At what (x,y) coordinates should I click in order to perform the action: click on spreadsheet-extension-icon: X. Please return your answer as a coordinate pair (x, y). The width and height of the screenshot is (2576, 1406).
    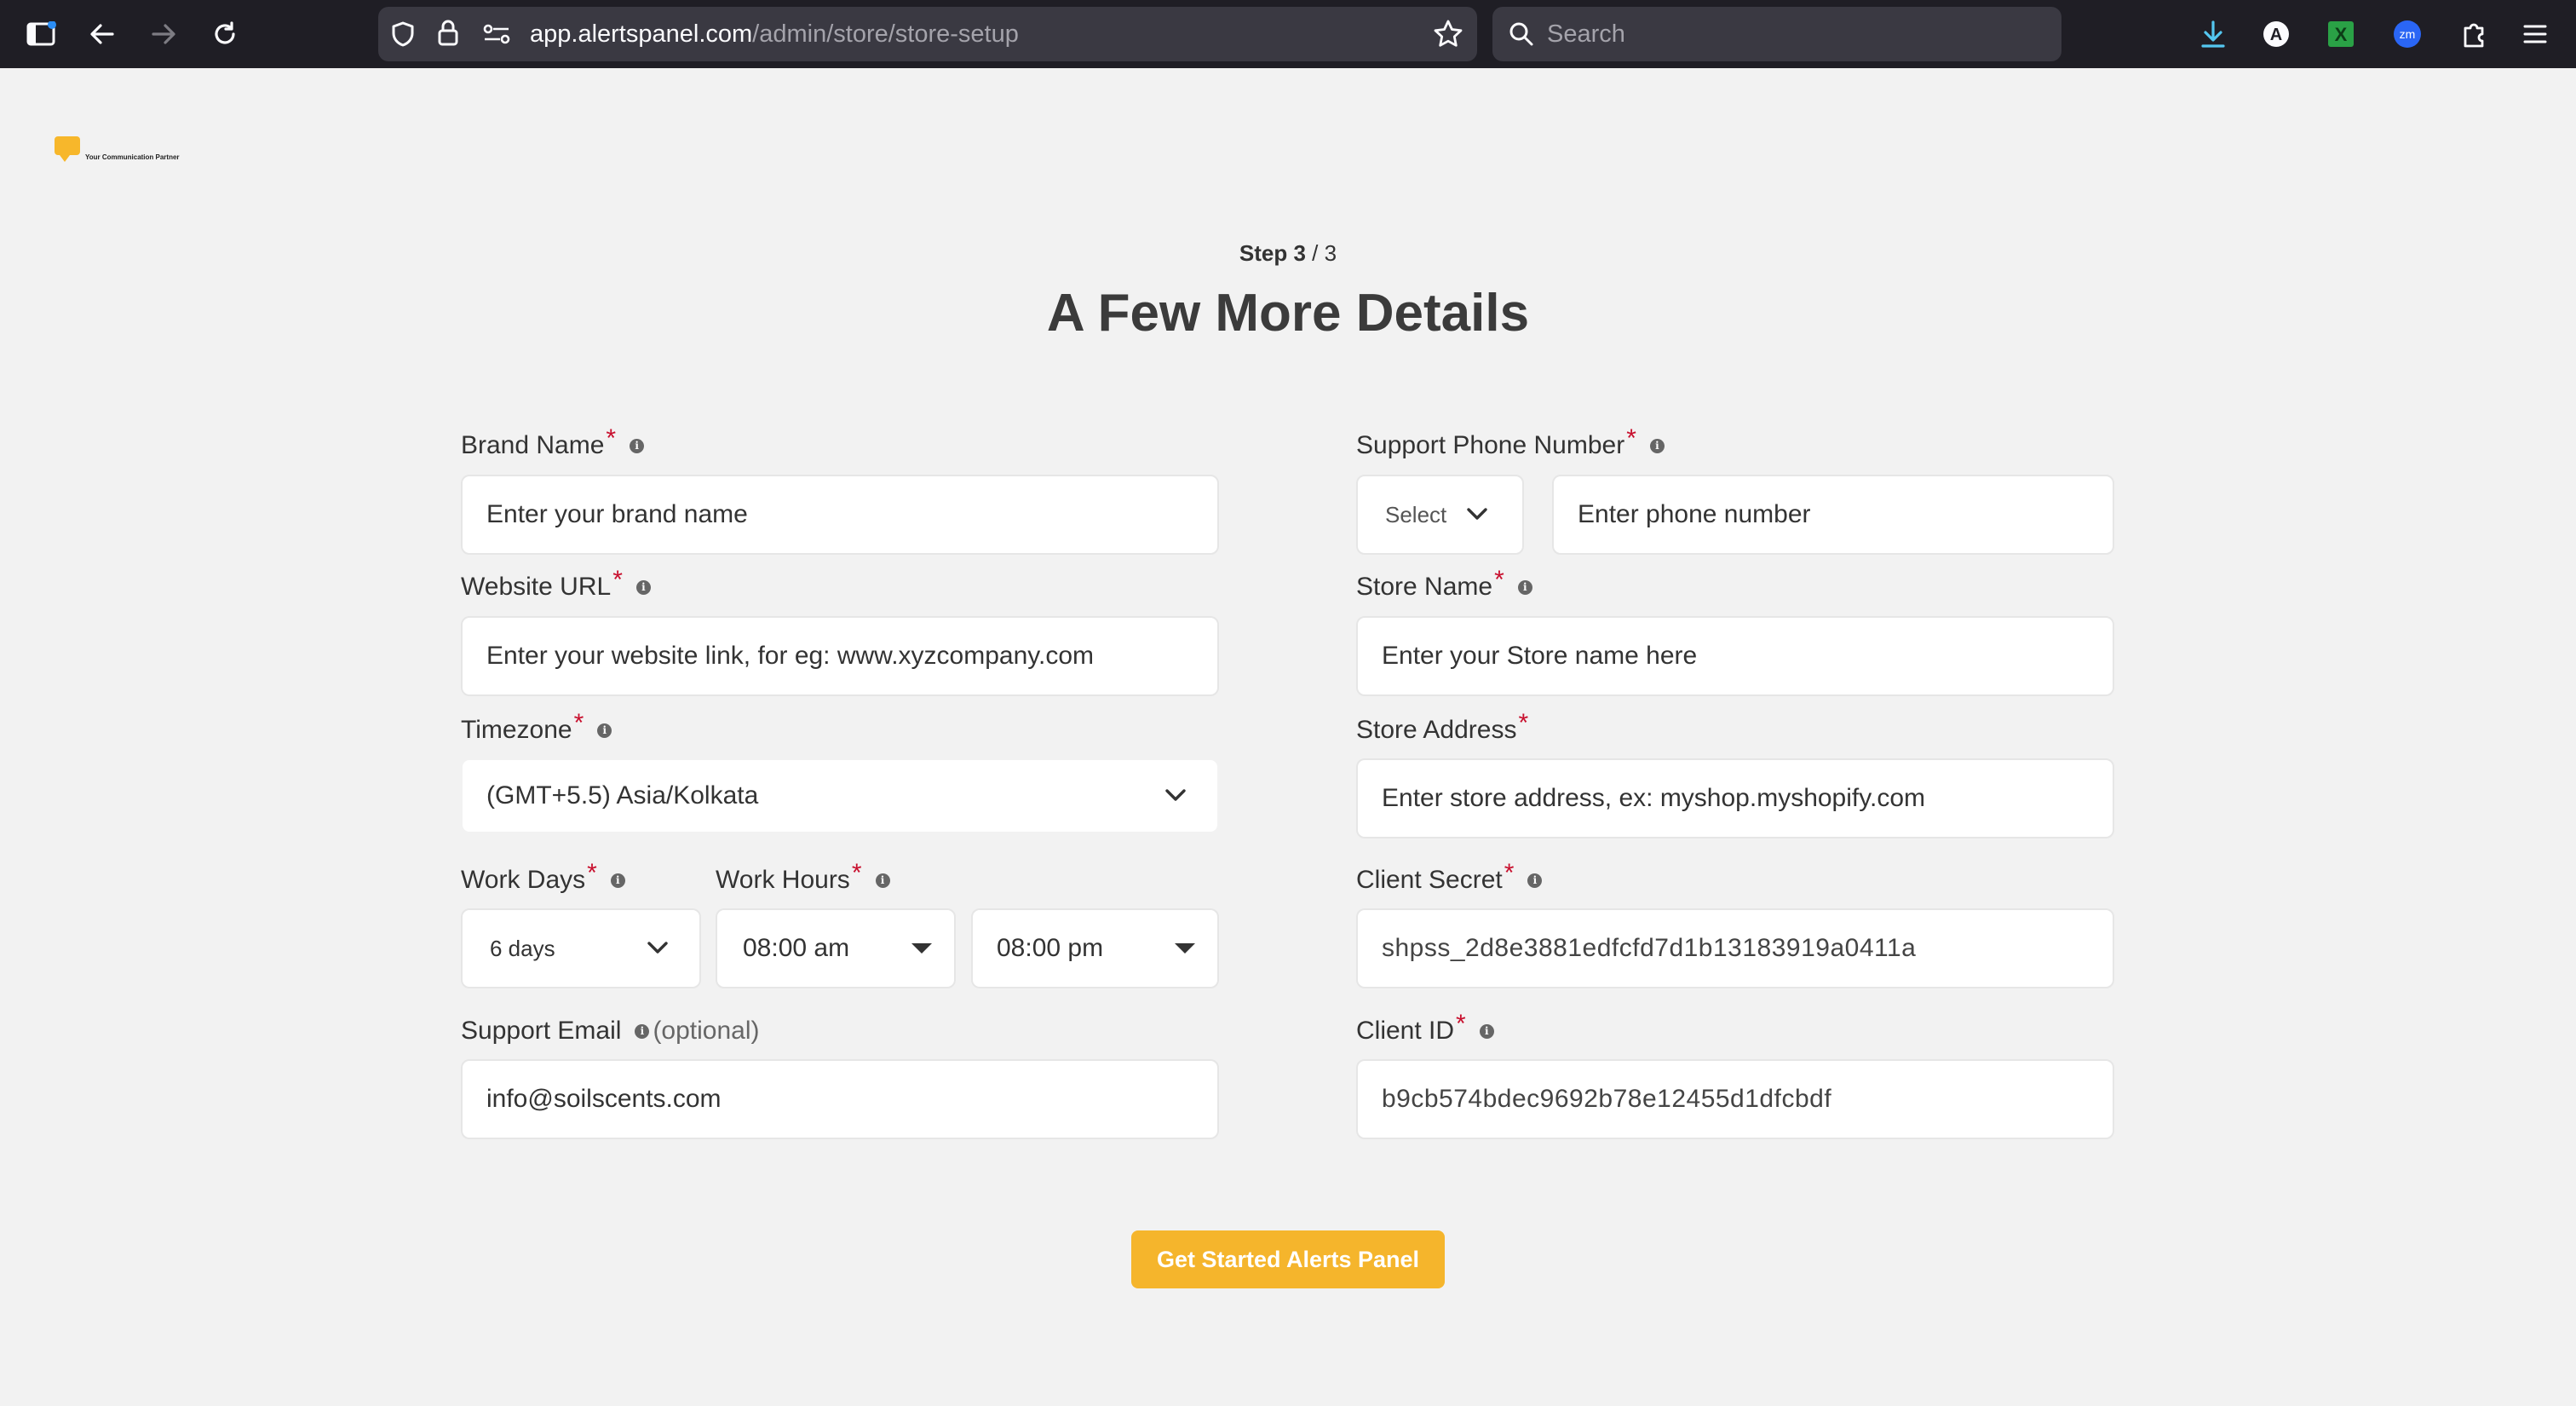
    Looking at the image, I should click on (2341, 34).